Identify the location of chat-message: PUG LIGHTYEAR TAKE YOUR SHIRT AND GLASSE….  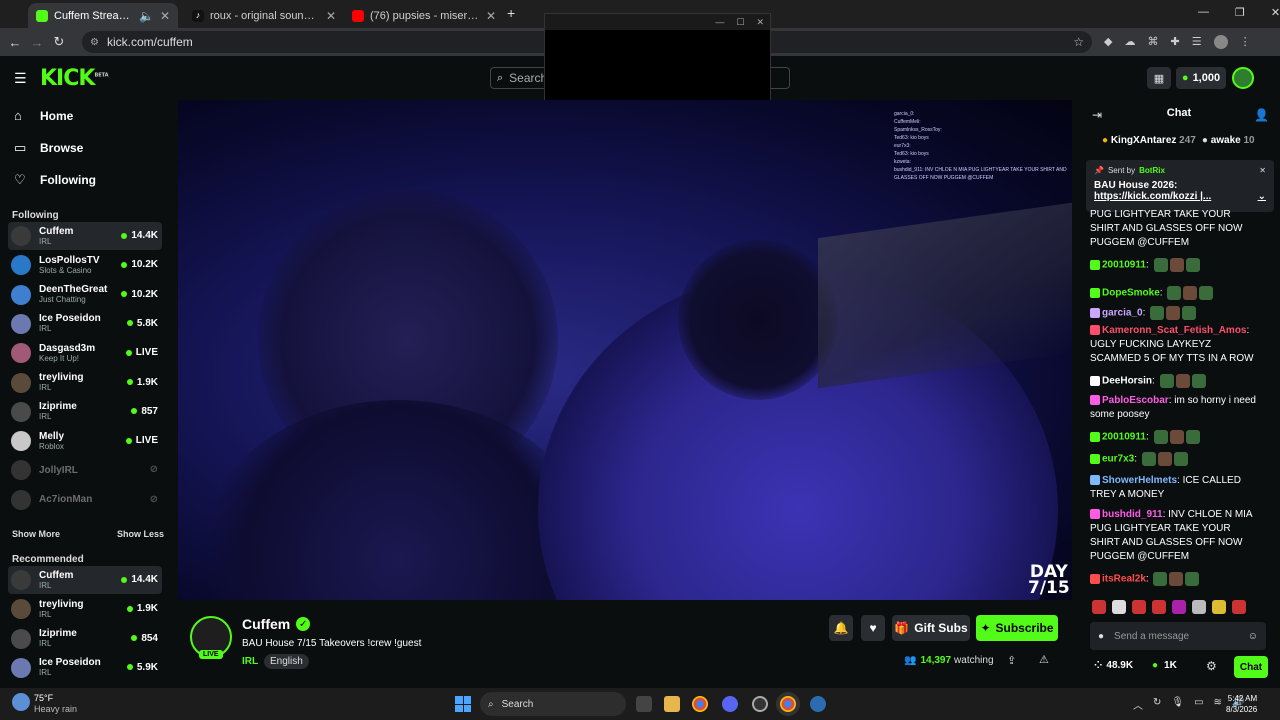
(1176, 229).